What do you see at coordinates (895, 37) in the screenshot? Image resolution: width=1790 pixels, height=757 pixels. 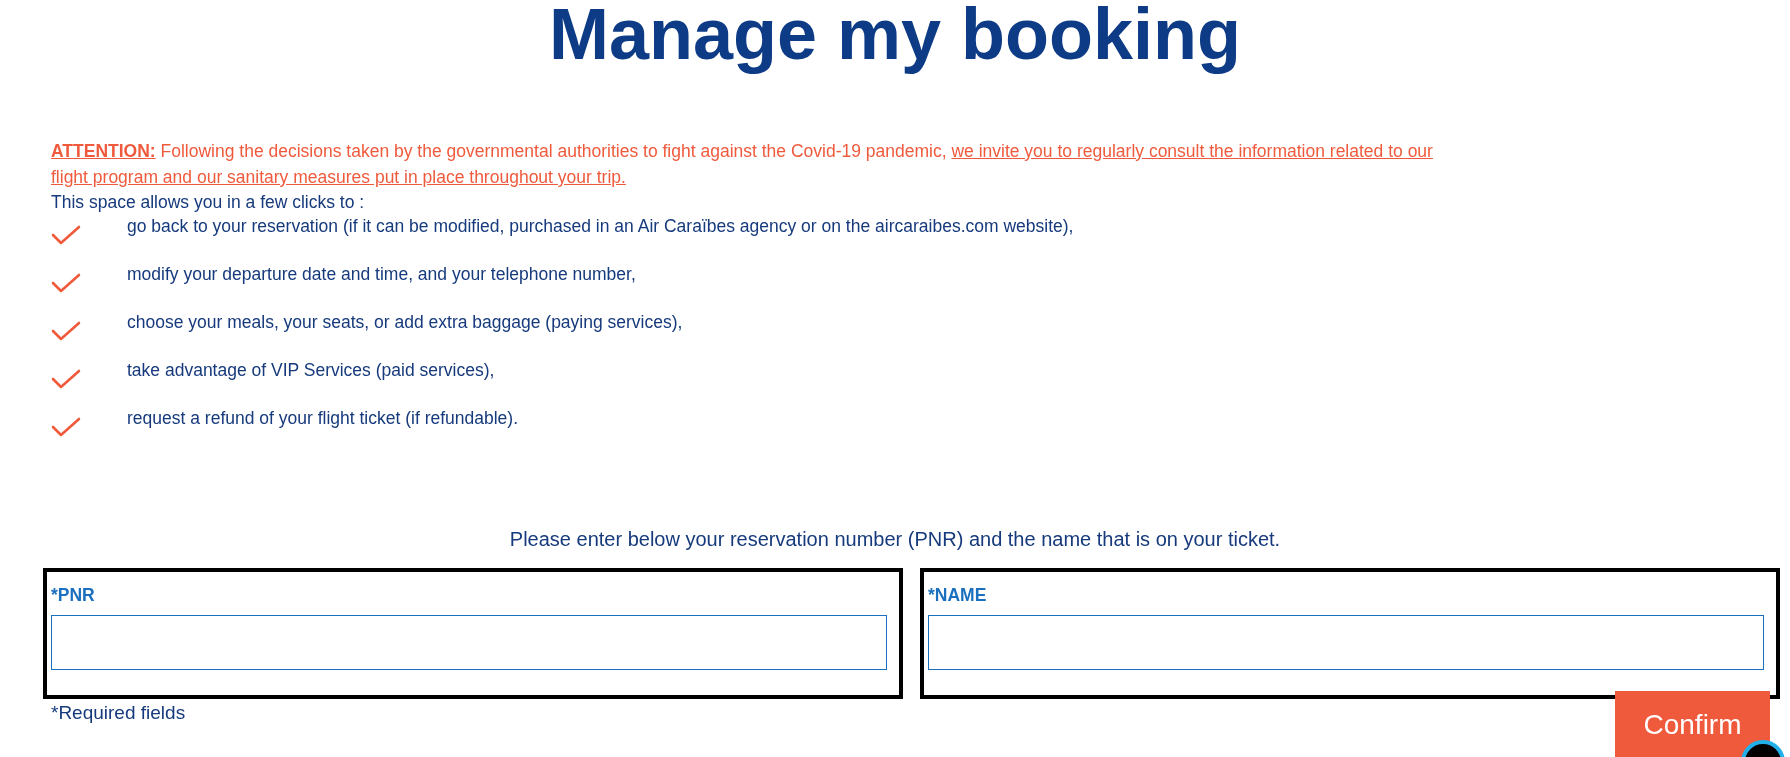 I see `page-title: Manage my booking` at bounding box center [895, 37].